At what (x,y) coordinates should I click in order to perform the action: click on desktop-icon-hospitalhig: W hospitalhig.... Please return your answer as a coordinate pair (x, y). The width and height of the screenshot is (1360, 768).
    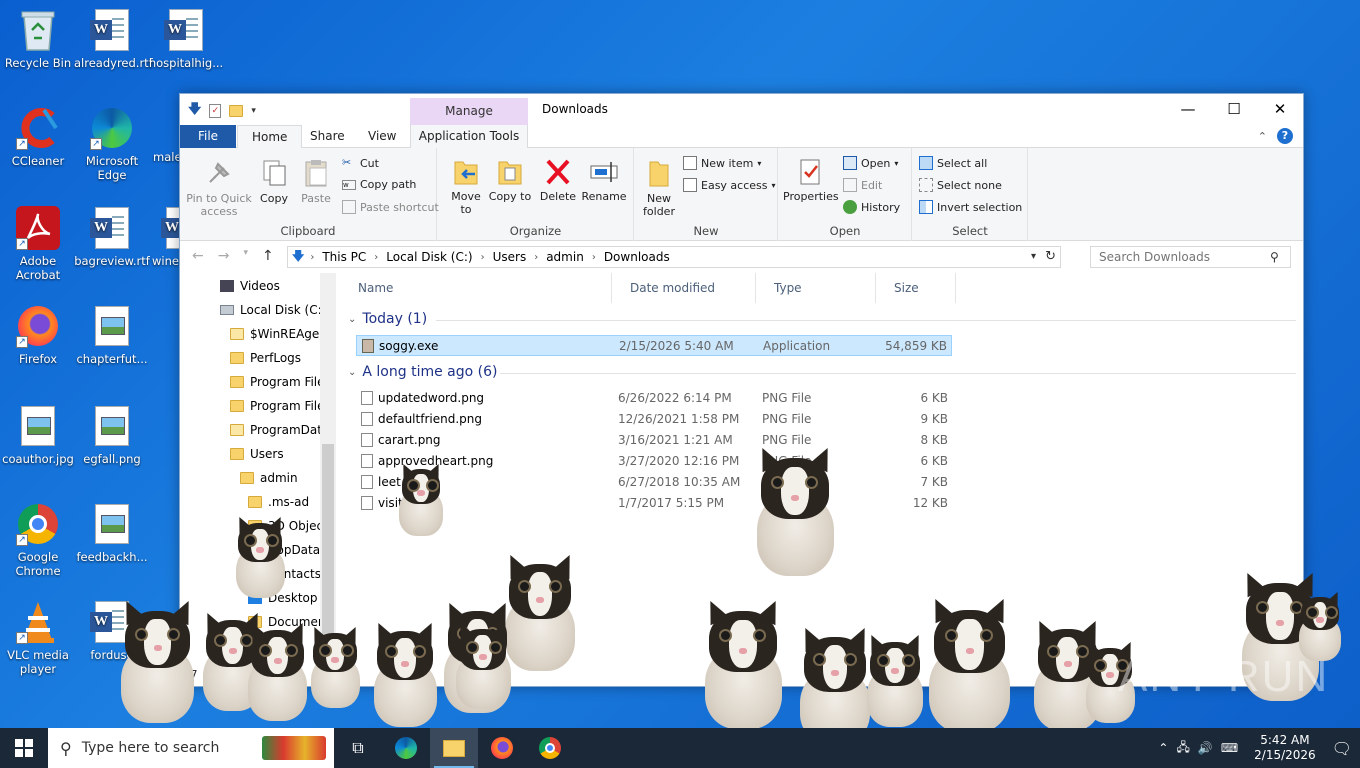
    Looking at the image, I should click on (186, 39).